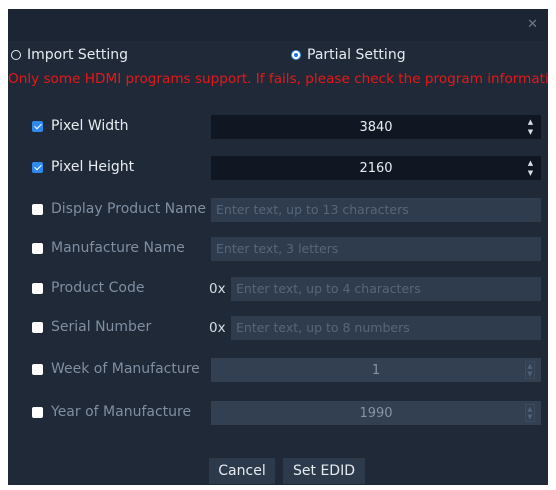 The width and height of the screenshot is (556, 490). What do you see at coordinates (37, 126) in the screenshot?
I see `pixel-width-checkbox` at bounding box center [37, 126].